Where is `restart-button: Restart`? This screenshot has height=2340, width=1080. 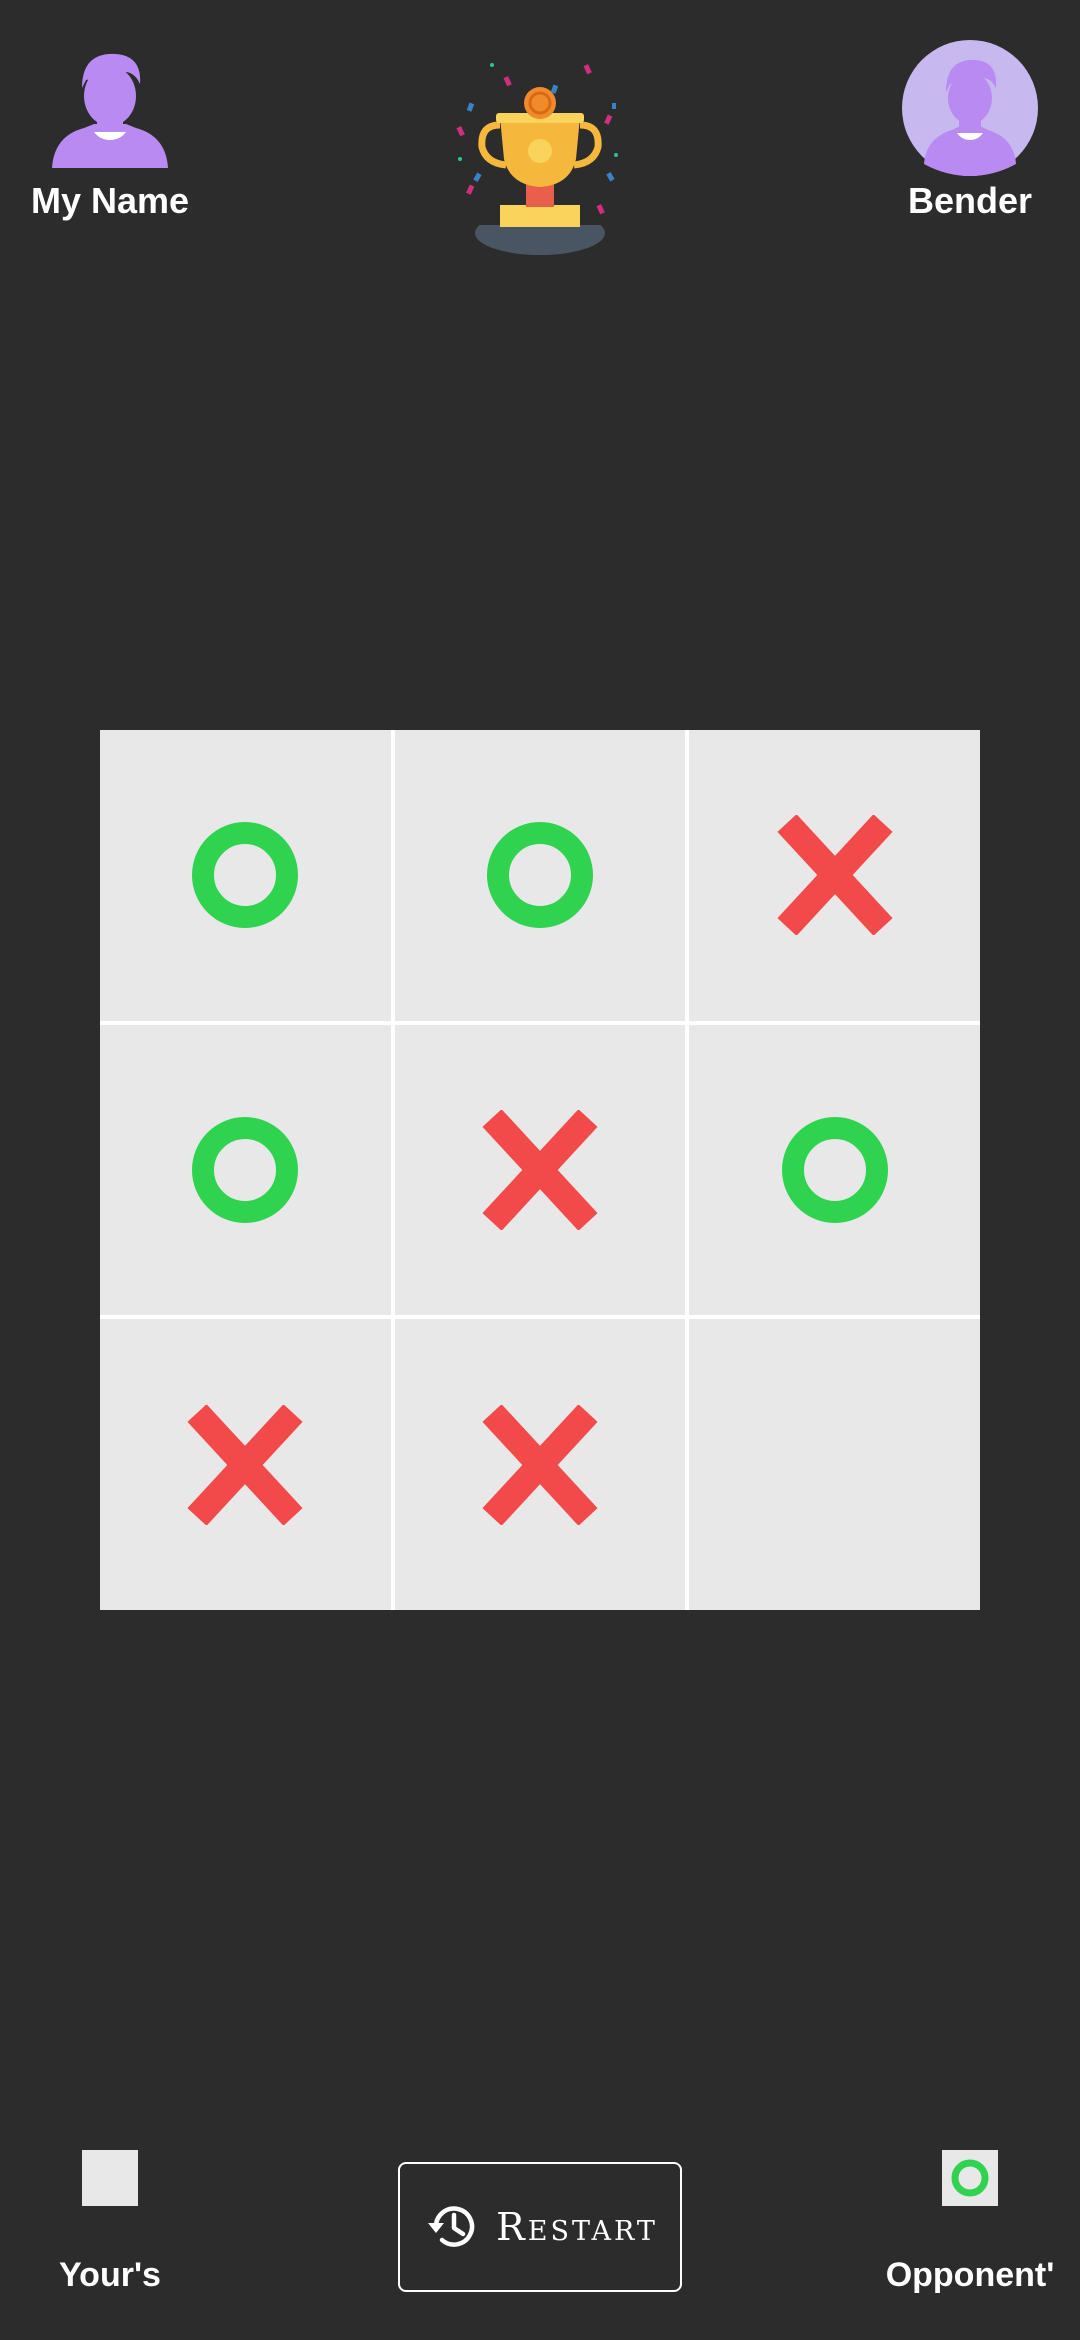 restart-button: Restart is located at coordinates (540, 2227).